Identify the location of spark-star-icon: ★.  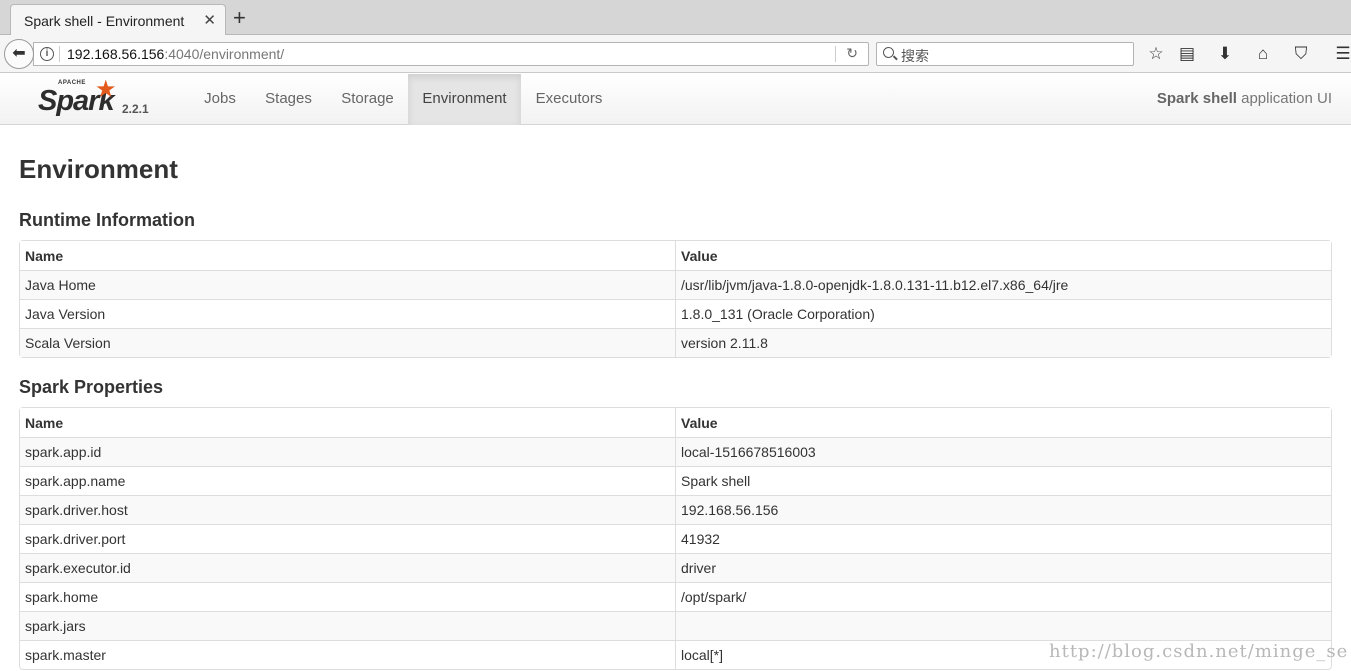
(106, 89).